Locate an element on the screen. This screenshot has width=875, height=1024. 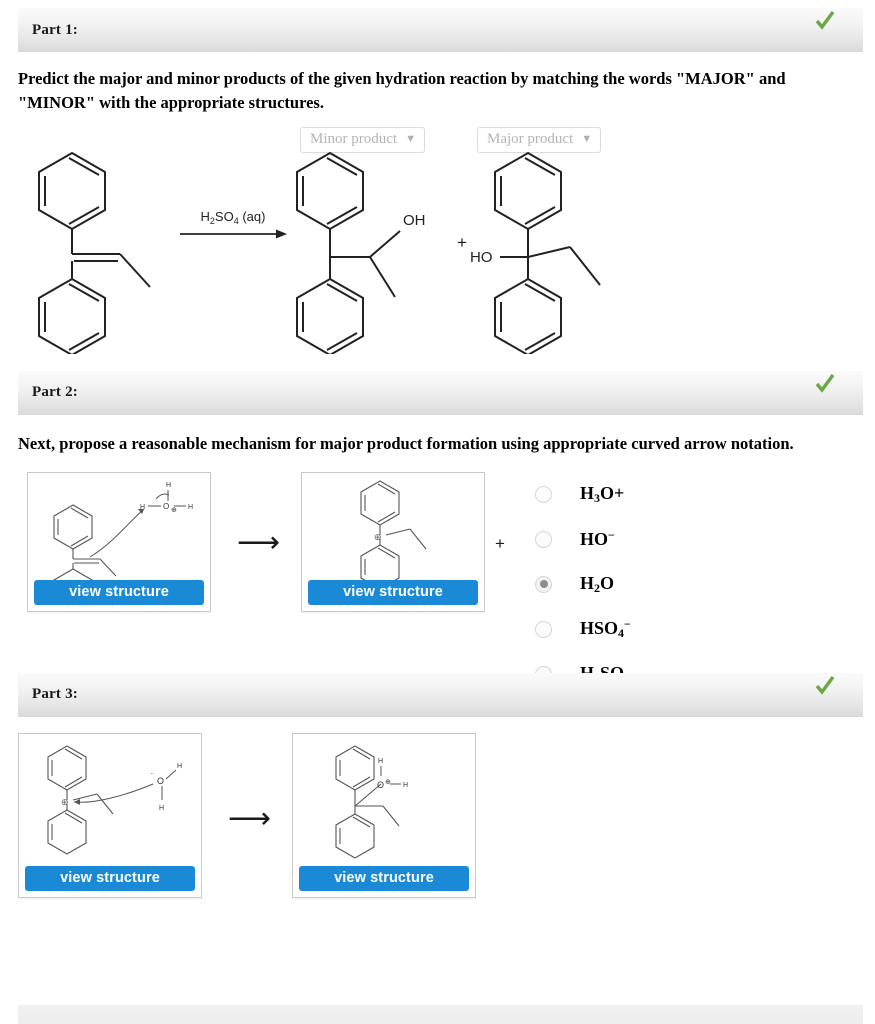
carbocation-water-mechanism-drawing: ⊕ O ¨ H H is located at coordinates (114, 800).